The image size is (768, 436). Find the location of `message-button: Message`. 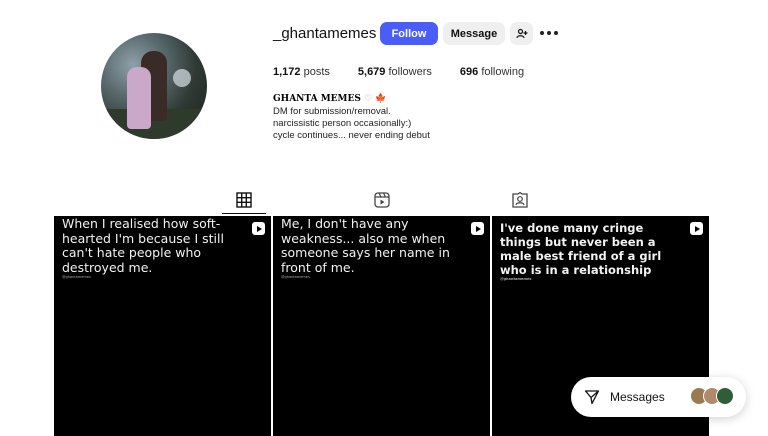

message-button: Message is located at coordinates (474, 33).